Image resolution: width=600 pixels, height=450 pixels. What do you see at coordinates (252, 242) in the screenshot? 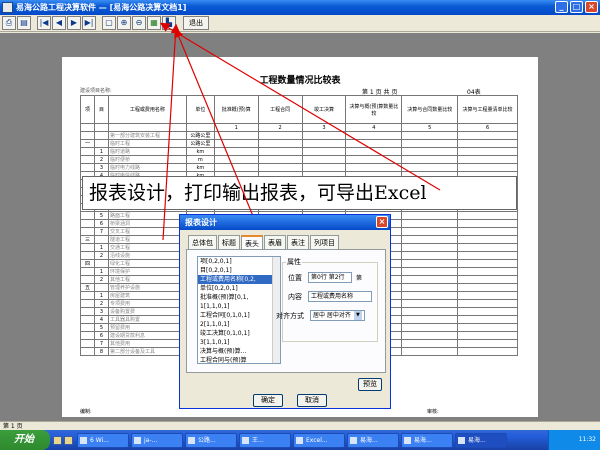
I see `dialog-tab: 表头` at bounding box center [252, 242].